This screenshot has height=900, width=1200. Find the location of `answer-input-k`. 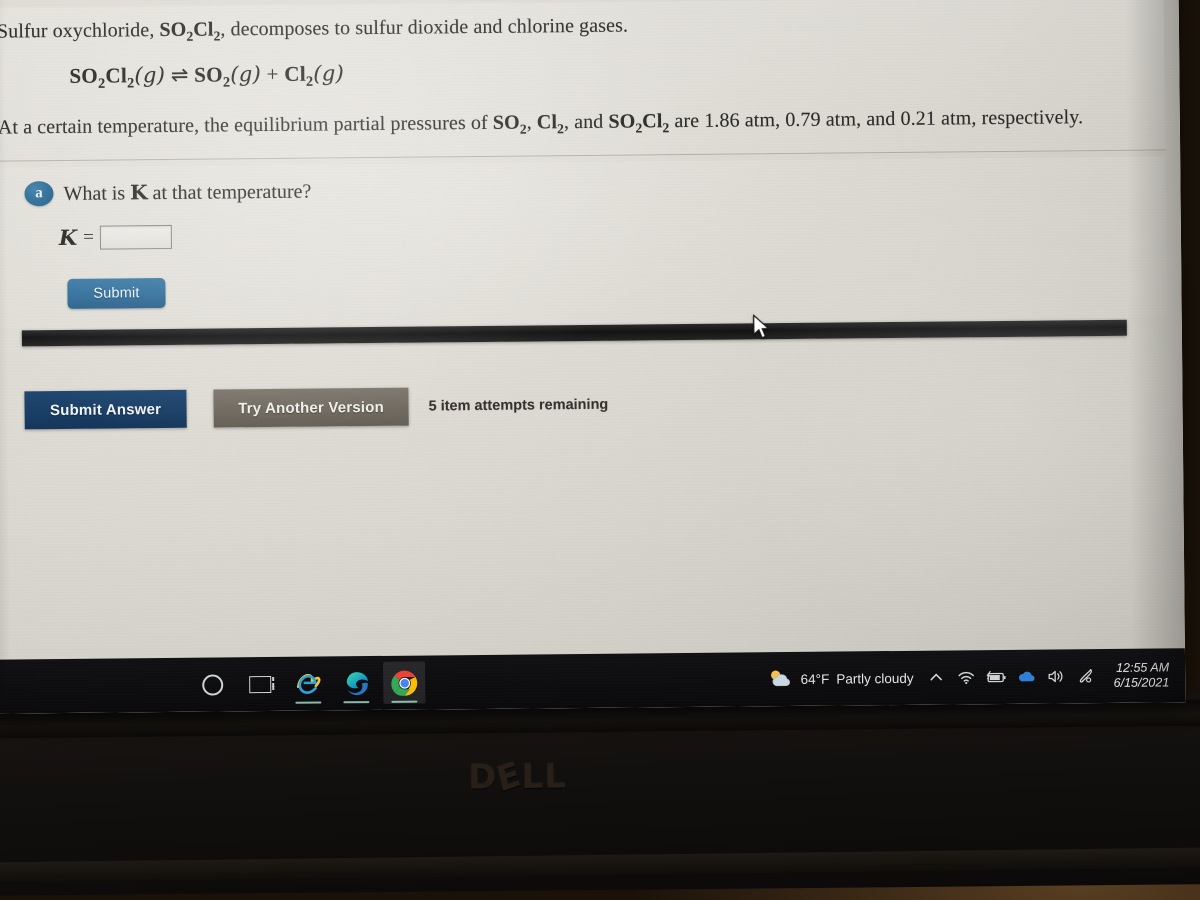

answer-input-k is located at coordinates (136, 237).